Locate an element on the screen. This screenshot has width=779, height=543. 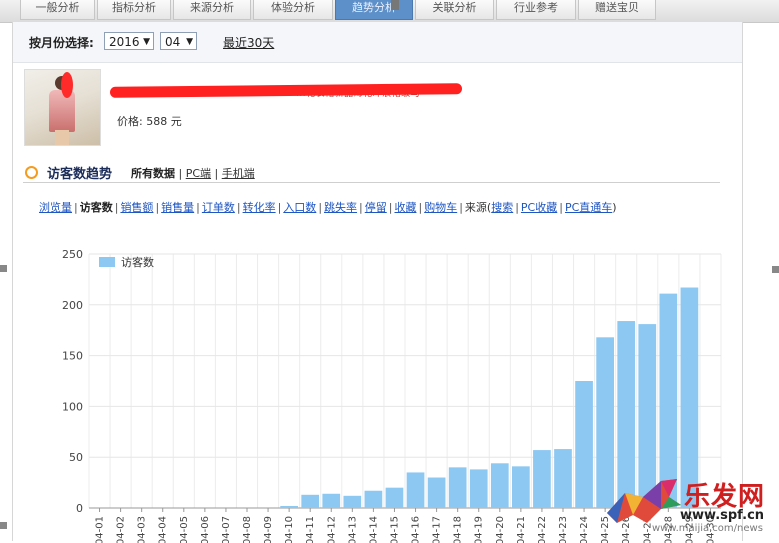
resize-handle-right is located at coordinates (775, 269).